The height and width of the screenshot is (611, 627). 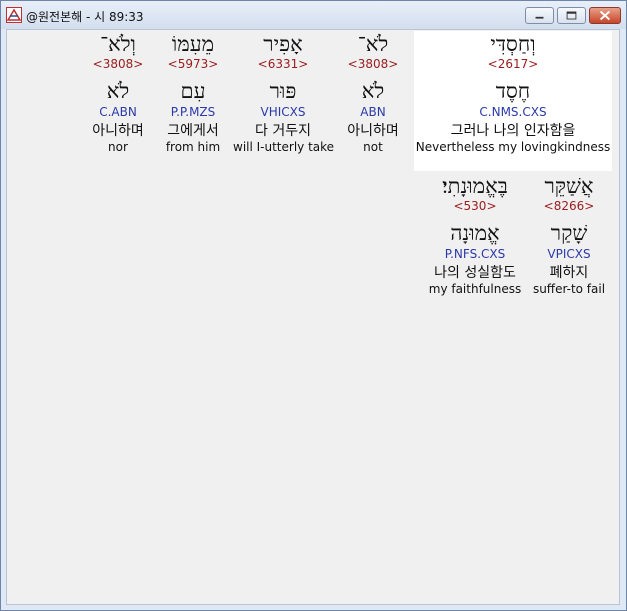 I want to click on hebrew-word: מֵעִמּוֹ, so click(x=193, y=44).